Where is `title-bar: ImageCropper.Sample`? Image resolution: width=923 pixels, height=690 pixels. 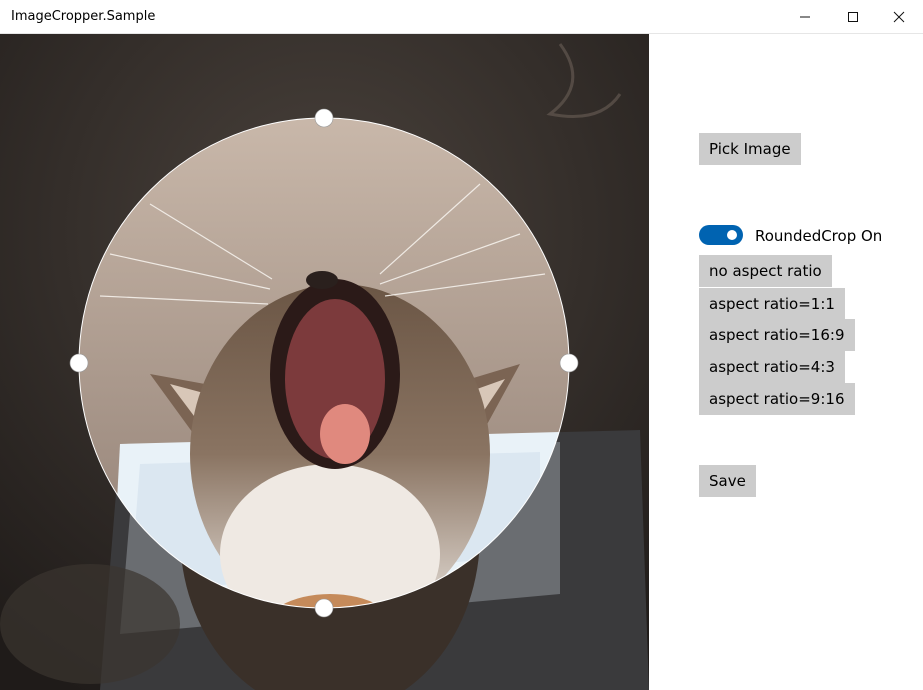 title-bar: ImageCropper.Sample is located at coordinates (461, 17).